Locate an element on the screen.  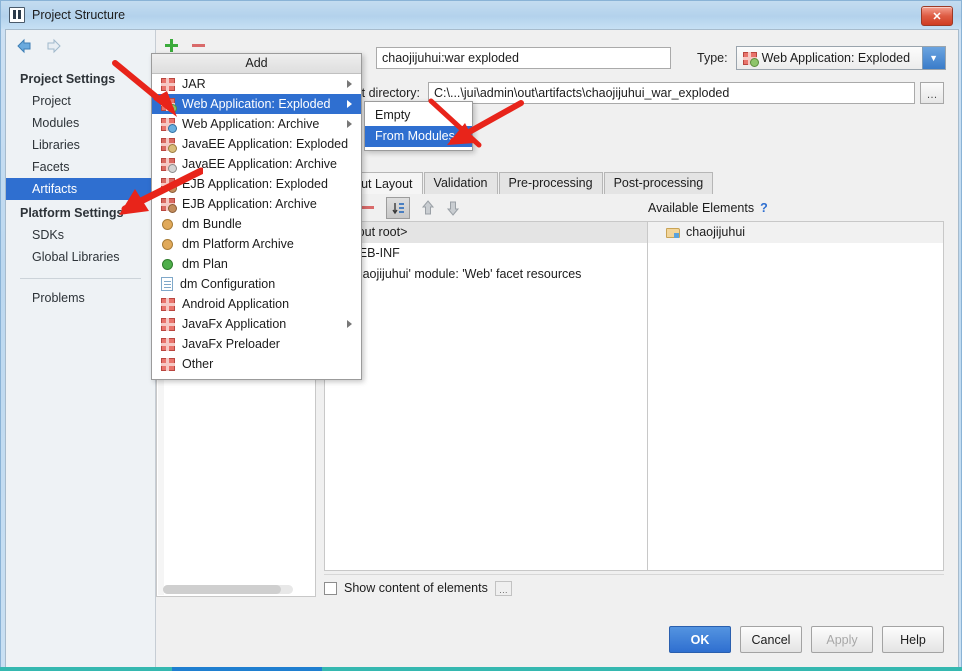
javafx-icon is located at coordinates (168, 324).